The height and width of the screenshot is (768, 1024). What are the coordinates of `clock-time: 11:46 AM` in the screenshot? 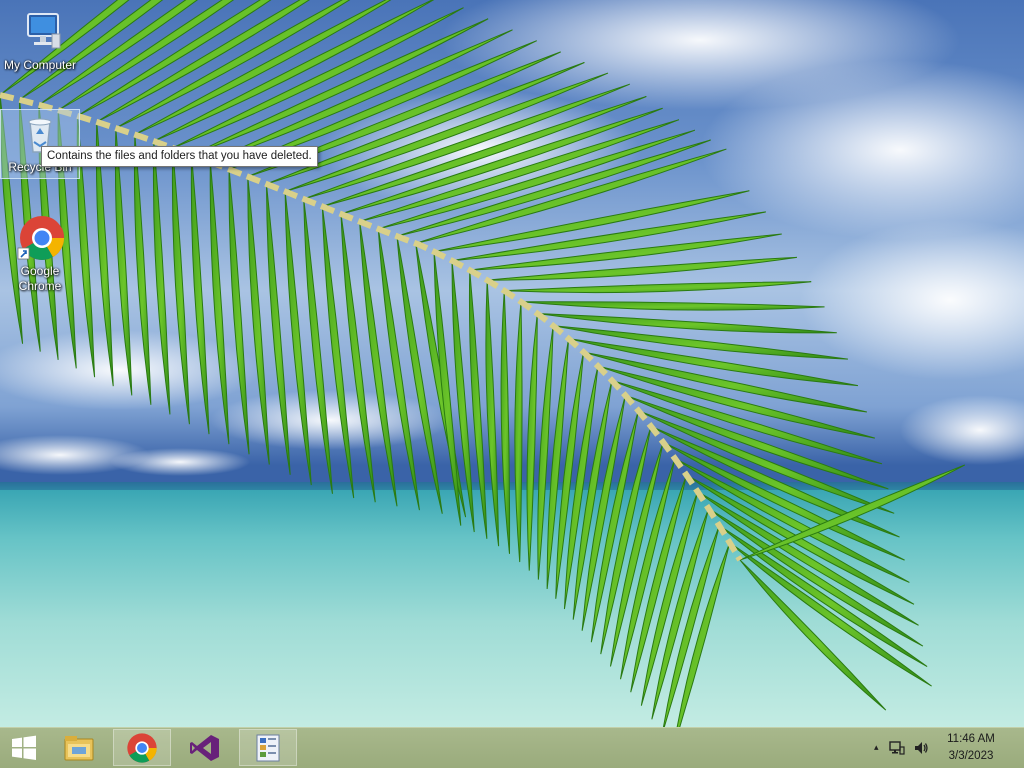 It's located at (971, 739).